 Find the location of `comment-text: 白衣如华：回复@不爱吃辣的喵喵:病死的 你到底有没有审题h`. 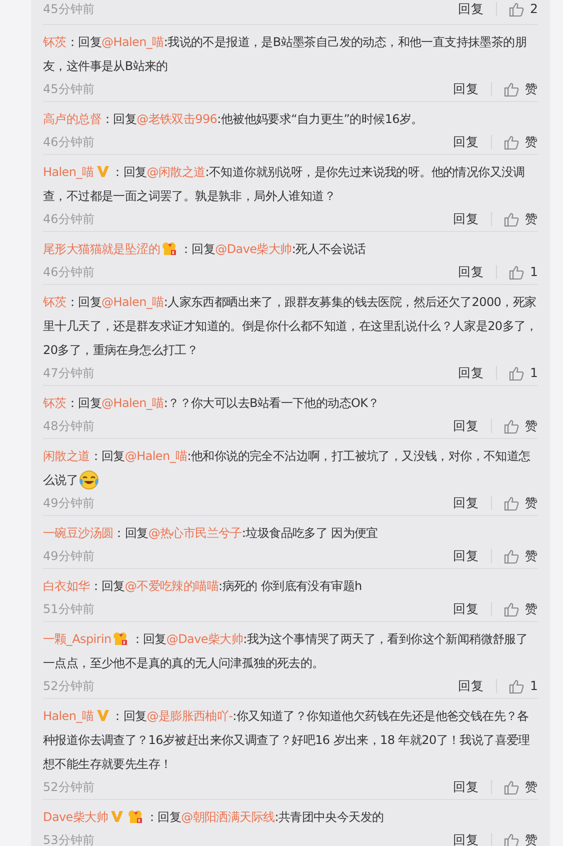

comment-text: 白衣如华：回复@不爱吃辣的喵喵:病死的 你到底有没有审题h is located at coordinates (203, 586).